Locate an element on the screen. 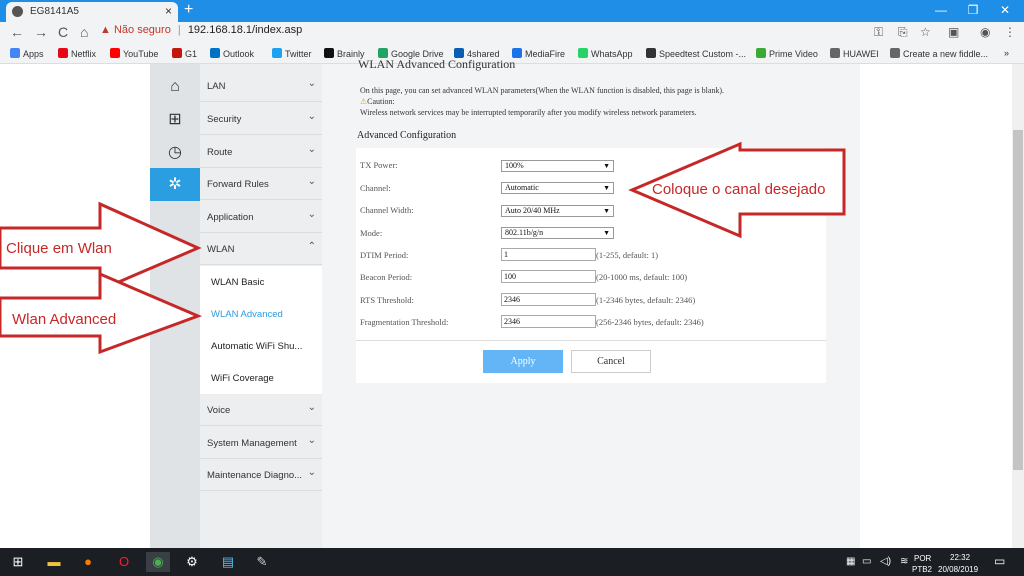  outlook-icon is located at coordinates (215, 53).